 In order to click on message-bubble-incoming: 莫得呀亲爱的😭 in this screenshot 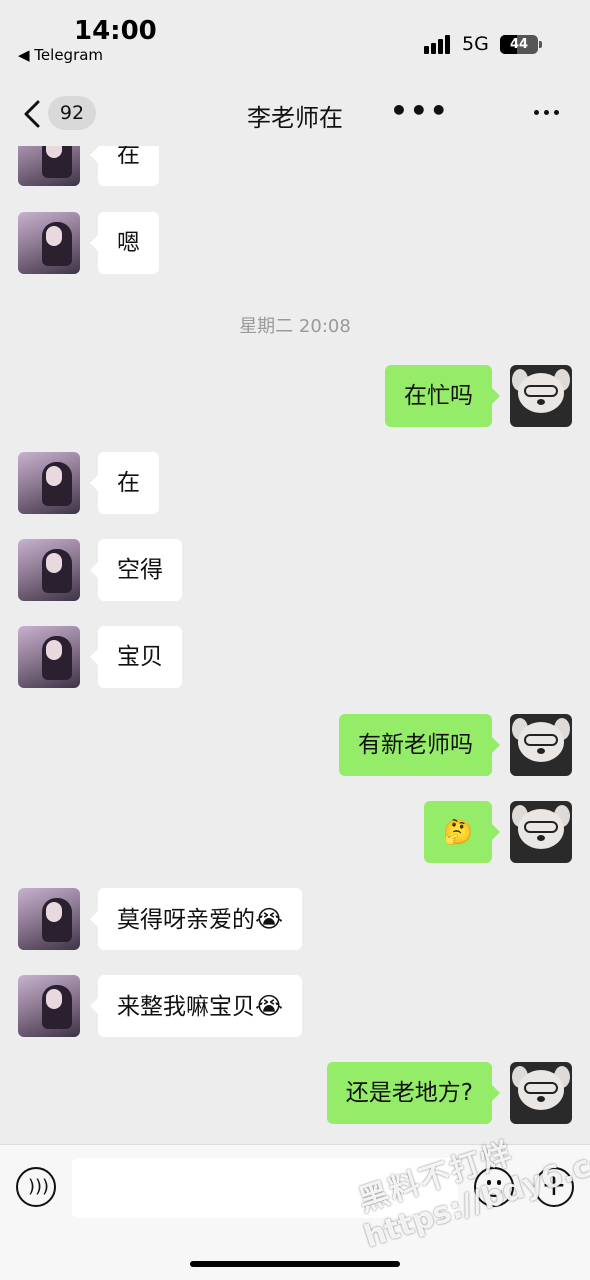, I will do `click(196, 919)`.